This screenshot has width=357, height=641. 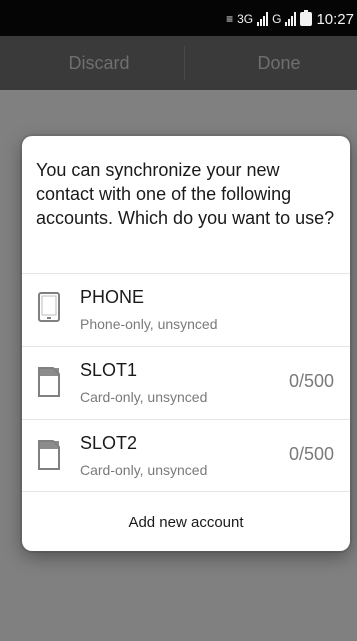 I want to click on done-button: Done, so click(x=273, y=63).